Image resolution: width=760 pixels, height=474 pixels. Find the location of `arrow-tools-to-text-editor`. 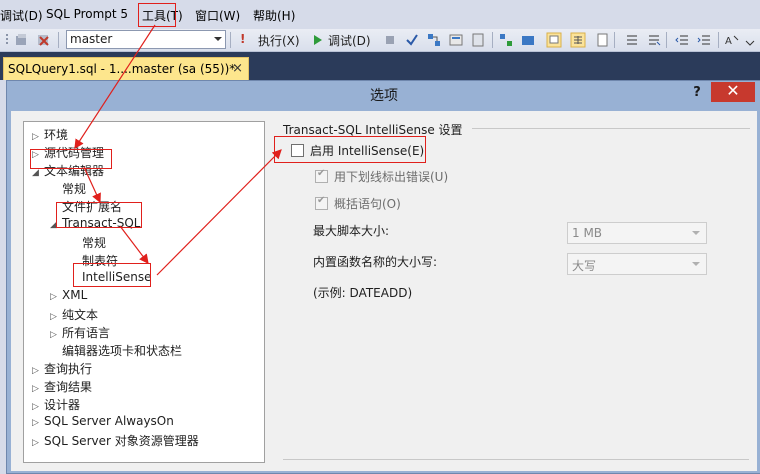

arrow-tools-to-text-editor is located at coordinates (115, 87).